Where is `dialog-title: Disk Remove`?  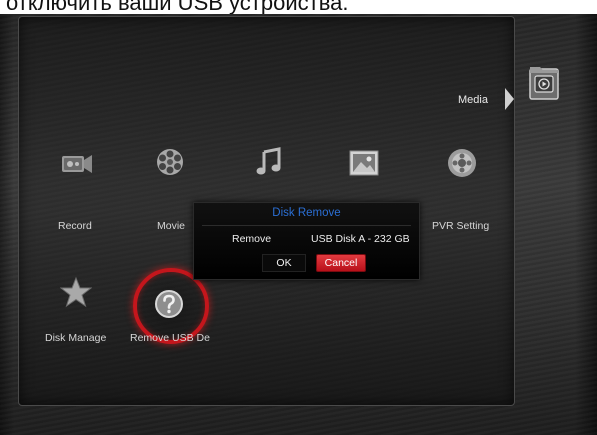
dialog-title: Disk Remove is located at coordinates (306, 213).